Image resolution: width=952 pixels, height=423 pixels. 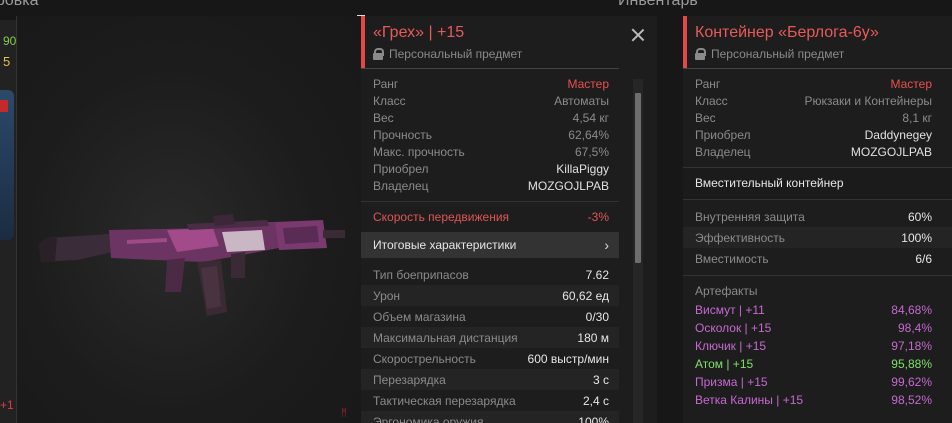 What do you see at coordinates (923, 258) in the screenshot?
I see `stat-value: 6/6` at bounding box center [923, 258].